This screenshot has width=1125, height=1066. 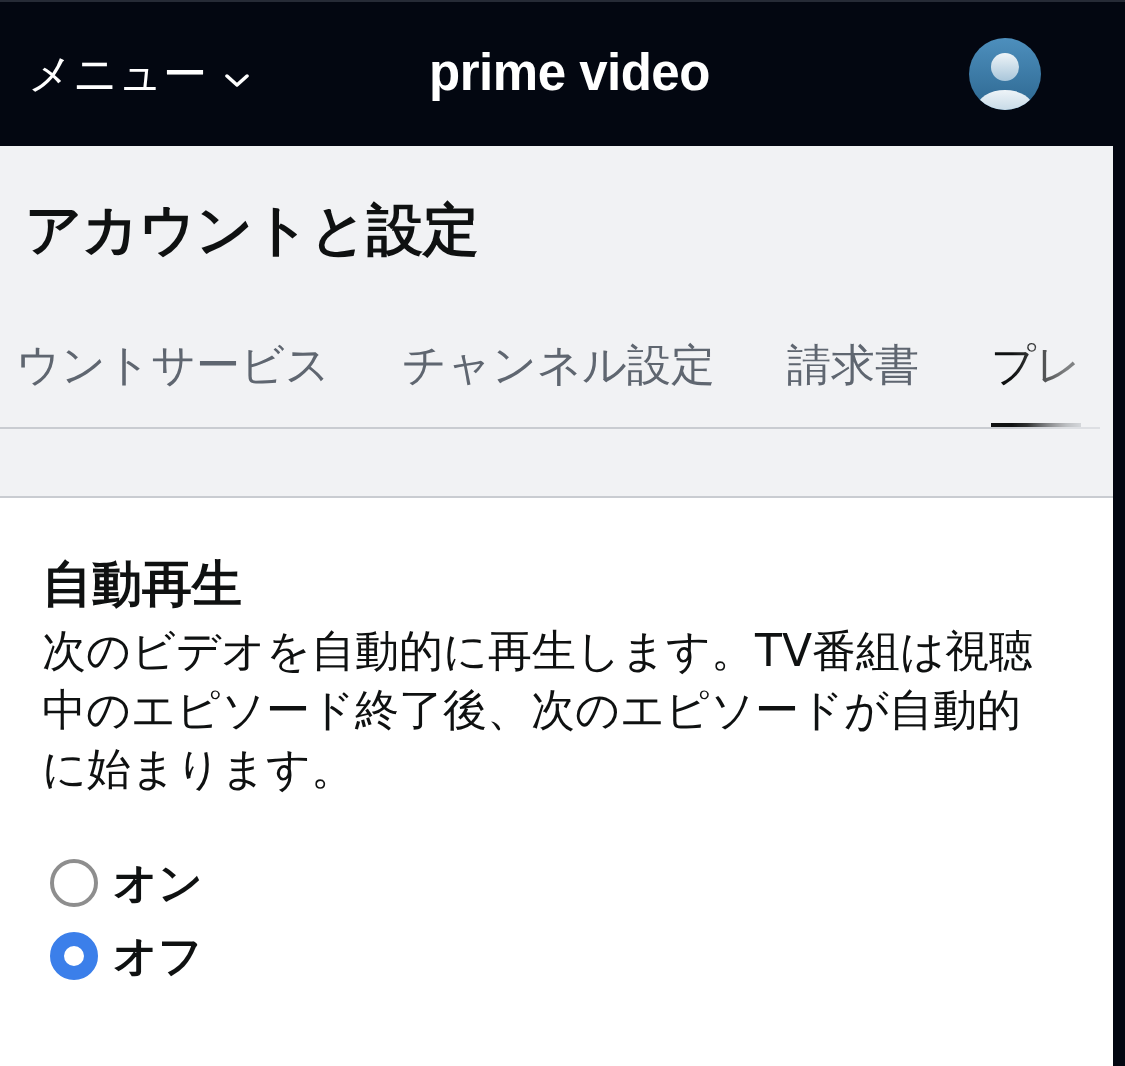 I want to click on tab: チャンネル設定, so click(x=558, y=376).